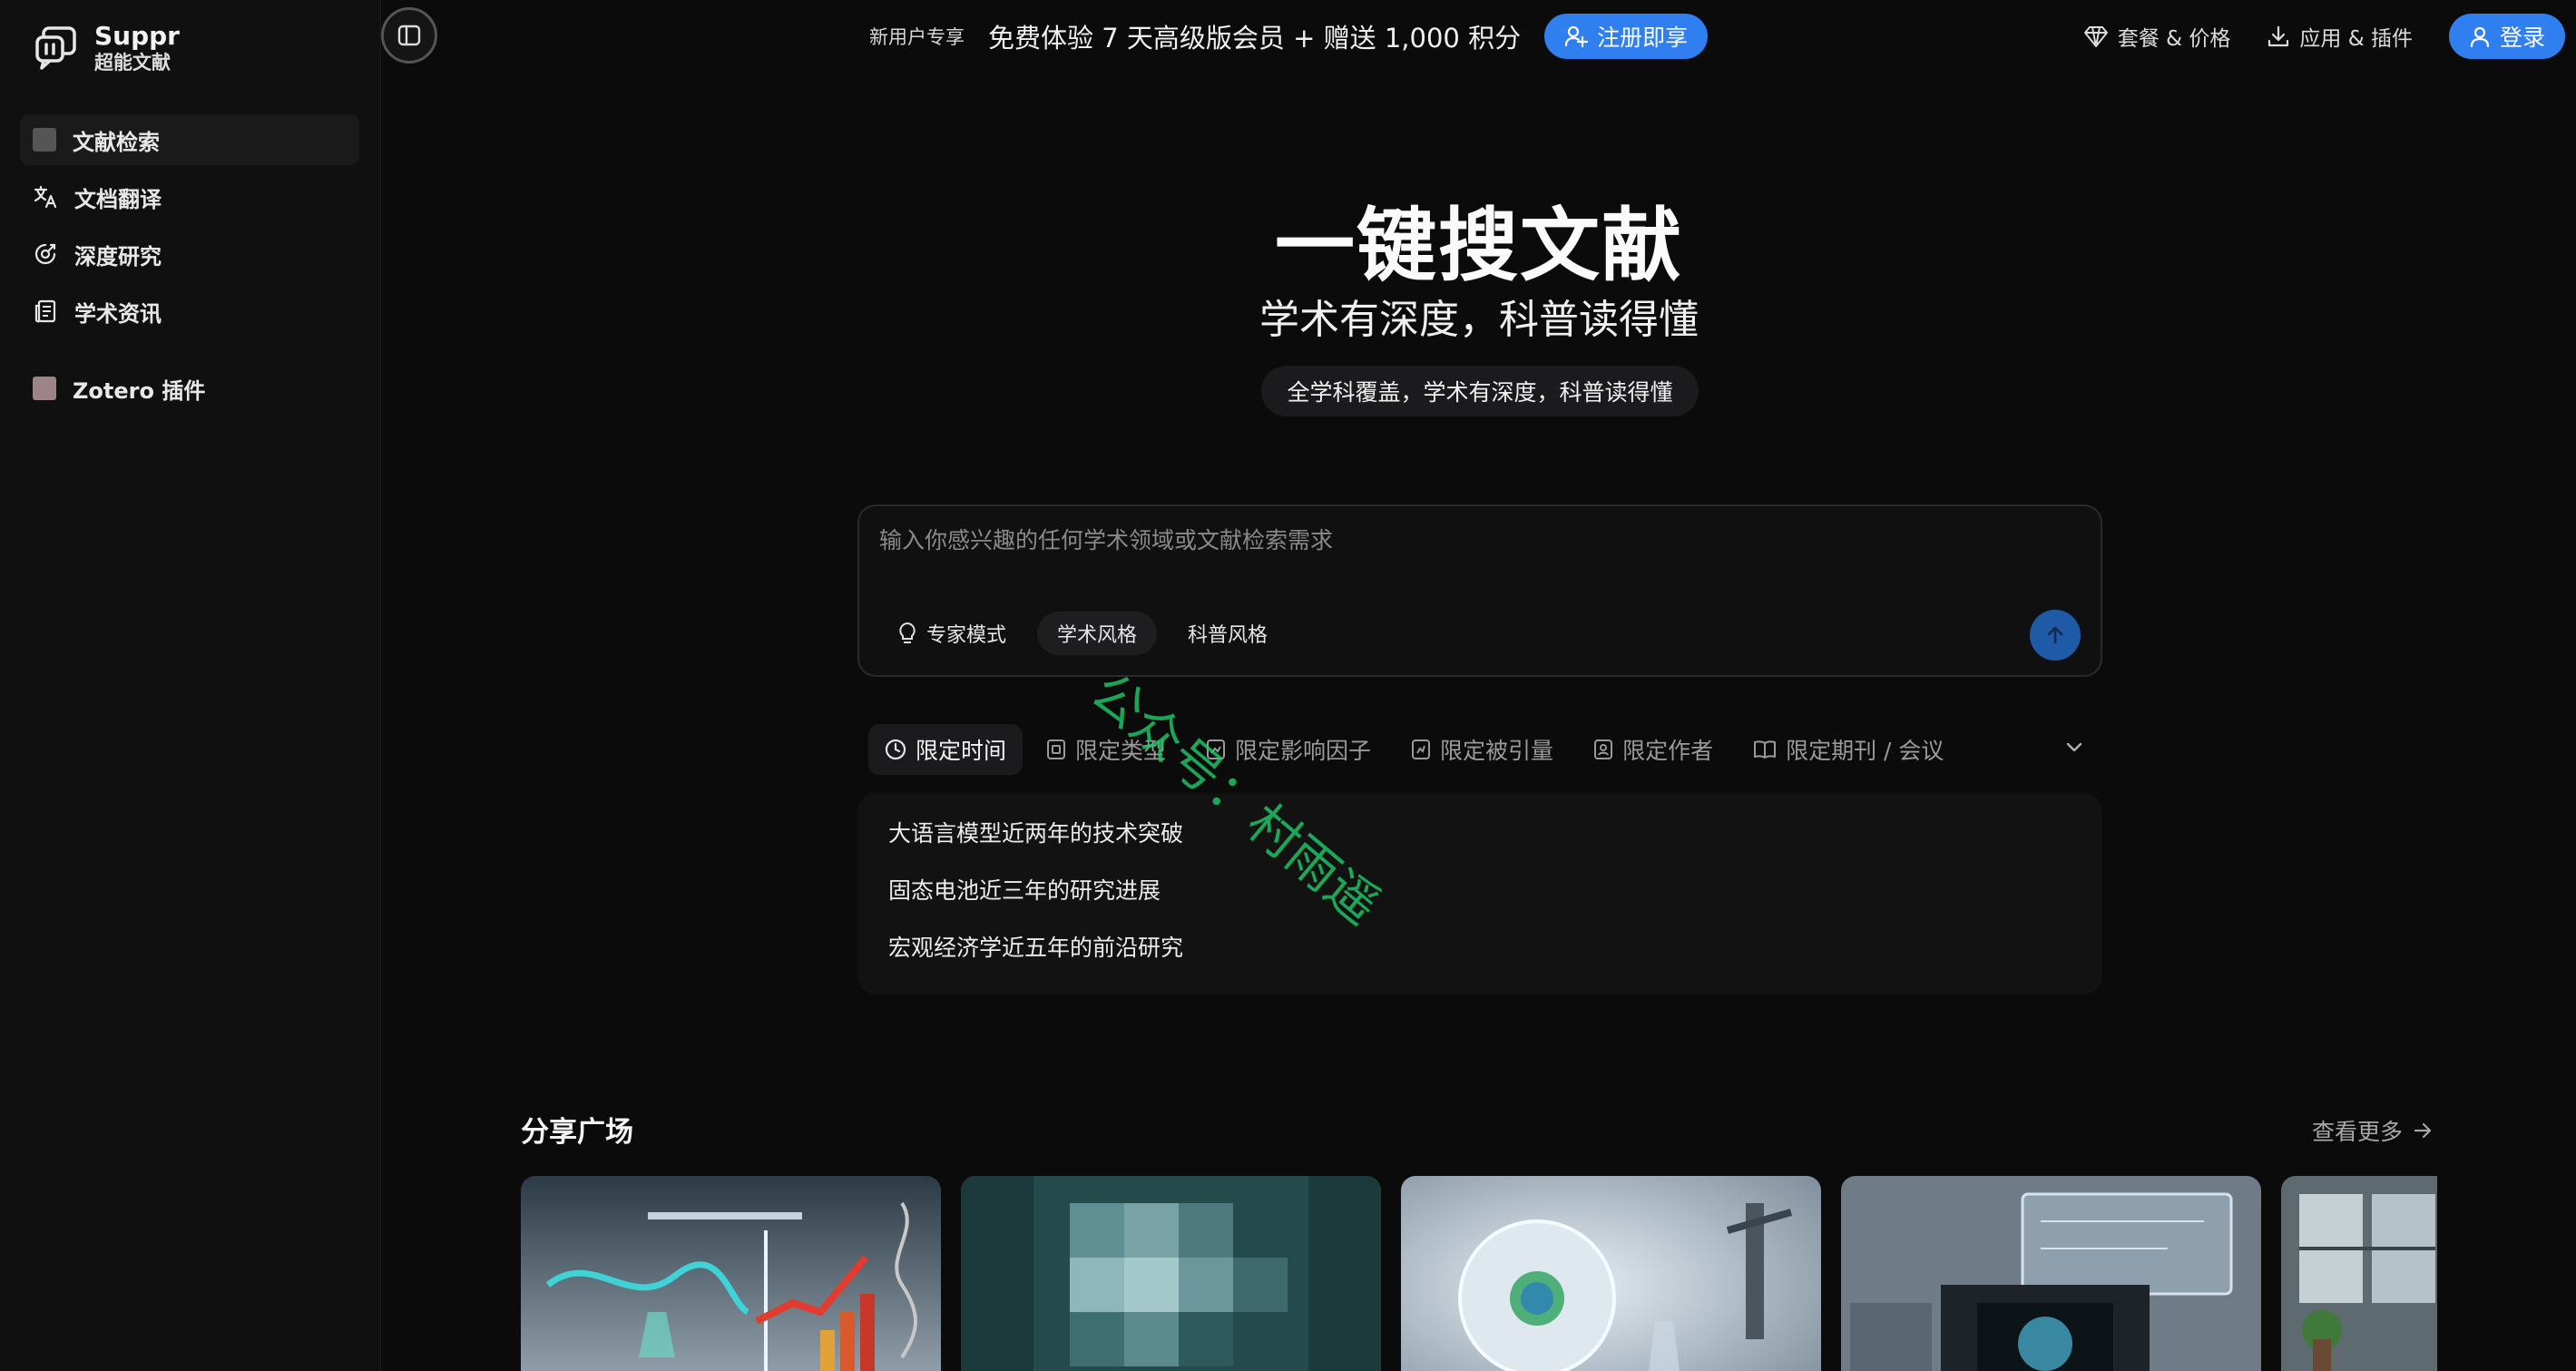 This screenshot has height=1371, width=2576. I want to click on popular-science-option: 科普风格, so click(1228, 633).